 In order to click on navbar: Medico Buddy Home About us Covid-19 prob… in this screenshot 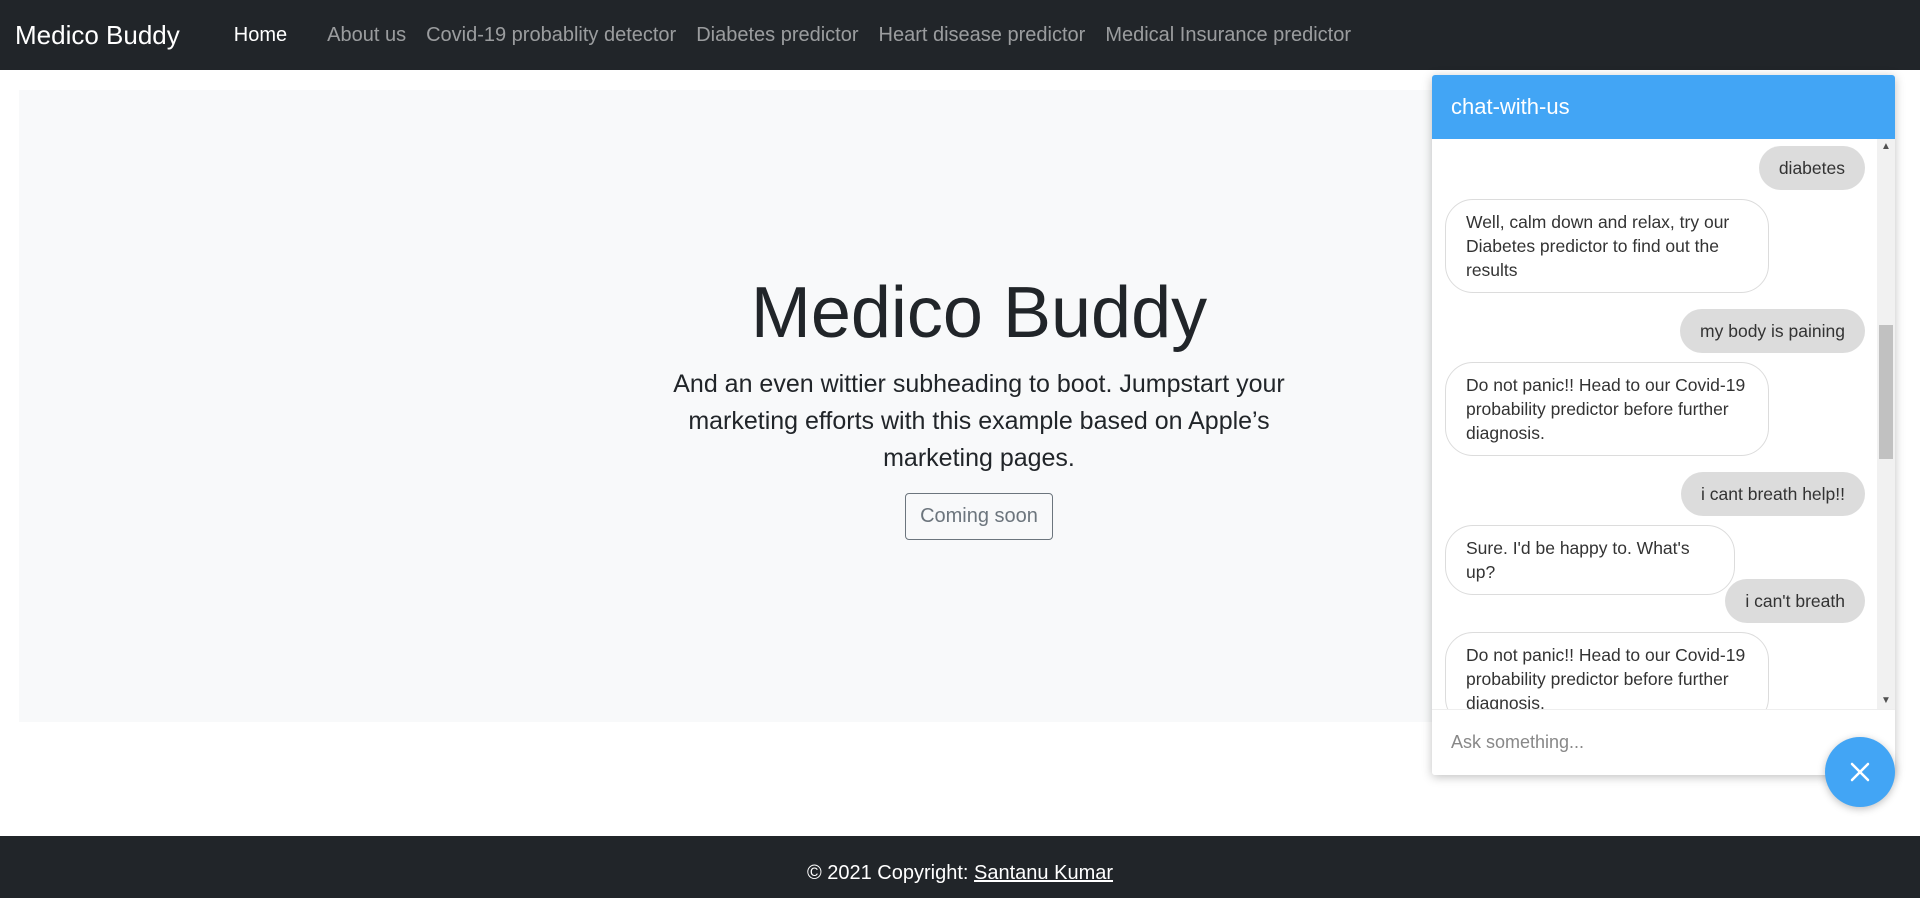, I will do `click(960, 35)`.